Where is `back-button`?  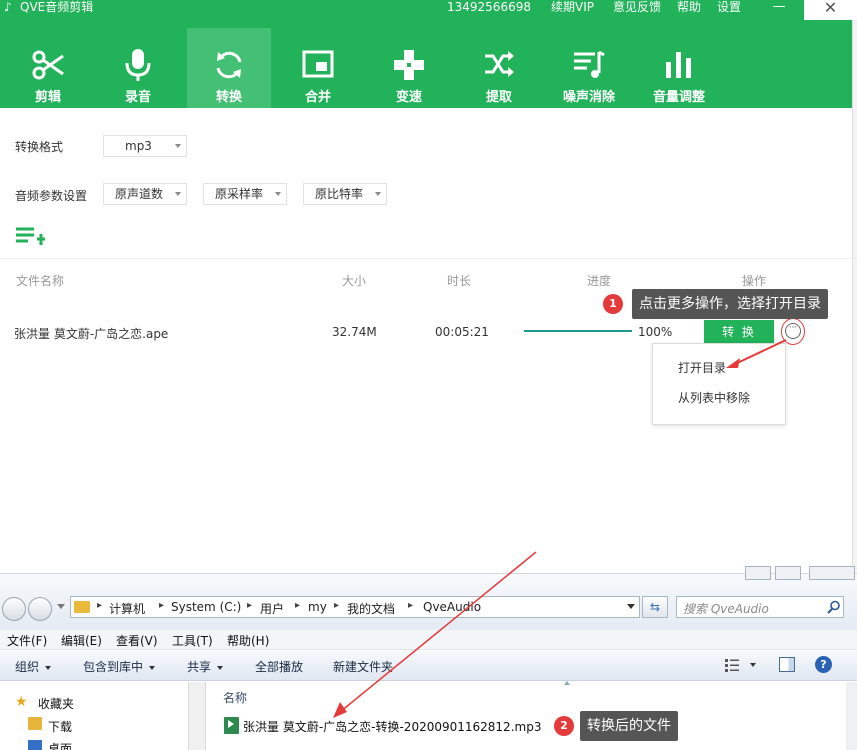 back-button is located at coordinates (14, 609).